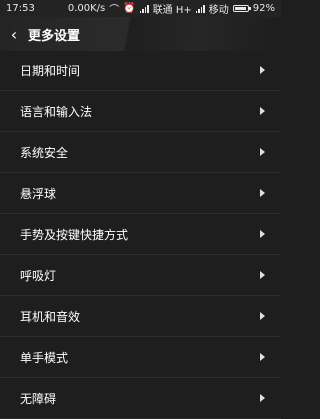 Image resolution: width=320 pixels, height=419 pixels. What do you see at coordinates (74, 234) in the screenshot?
I see `settings-item-label: 手势及按键快捷方式` at bounding box center [74, 234].